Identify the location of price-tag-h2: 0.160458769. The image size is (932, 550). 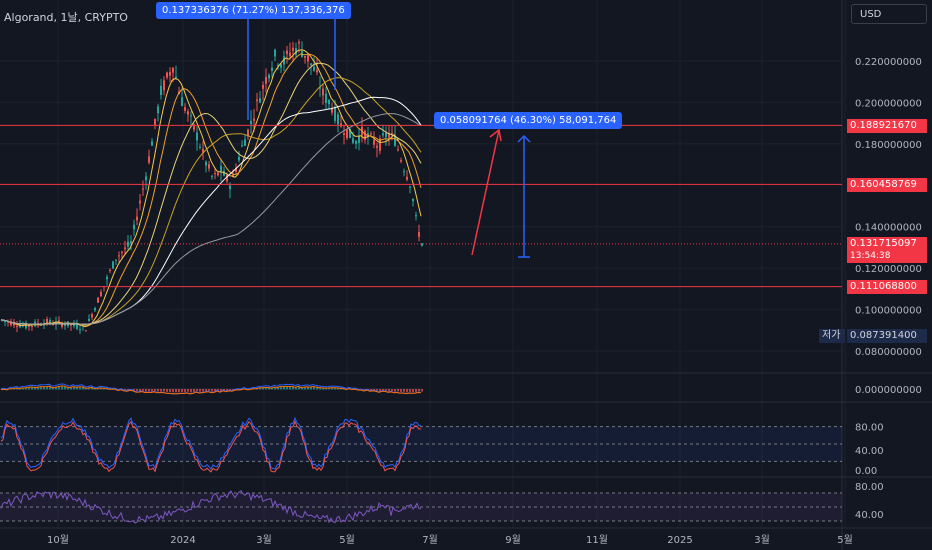
(887, 185).